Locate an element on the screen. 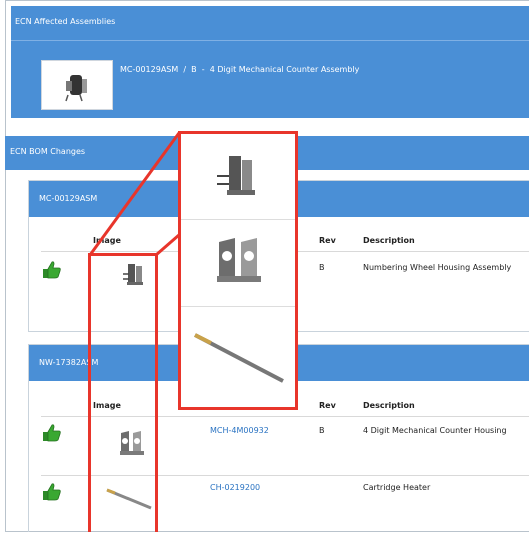 The image size is (529, 533). bom-changes-title: ECN BOM Changes is located at coordinates (48, 151).